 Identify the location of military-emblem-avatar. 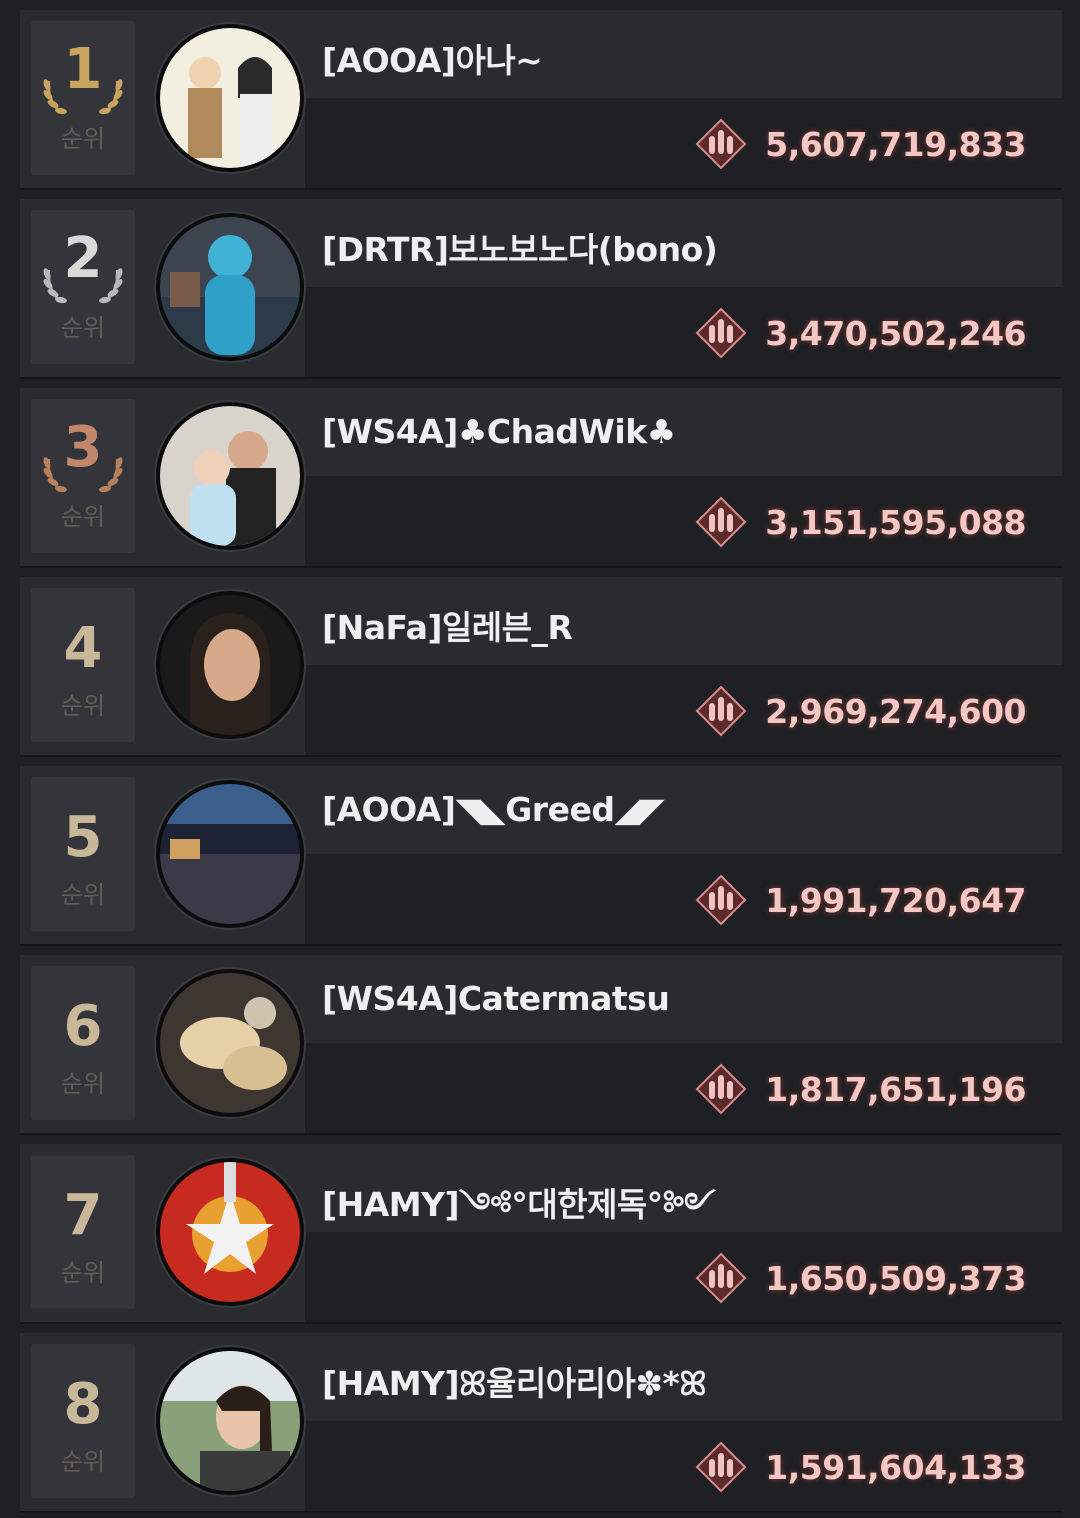
(230, 1232).